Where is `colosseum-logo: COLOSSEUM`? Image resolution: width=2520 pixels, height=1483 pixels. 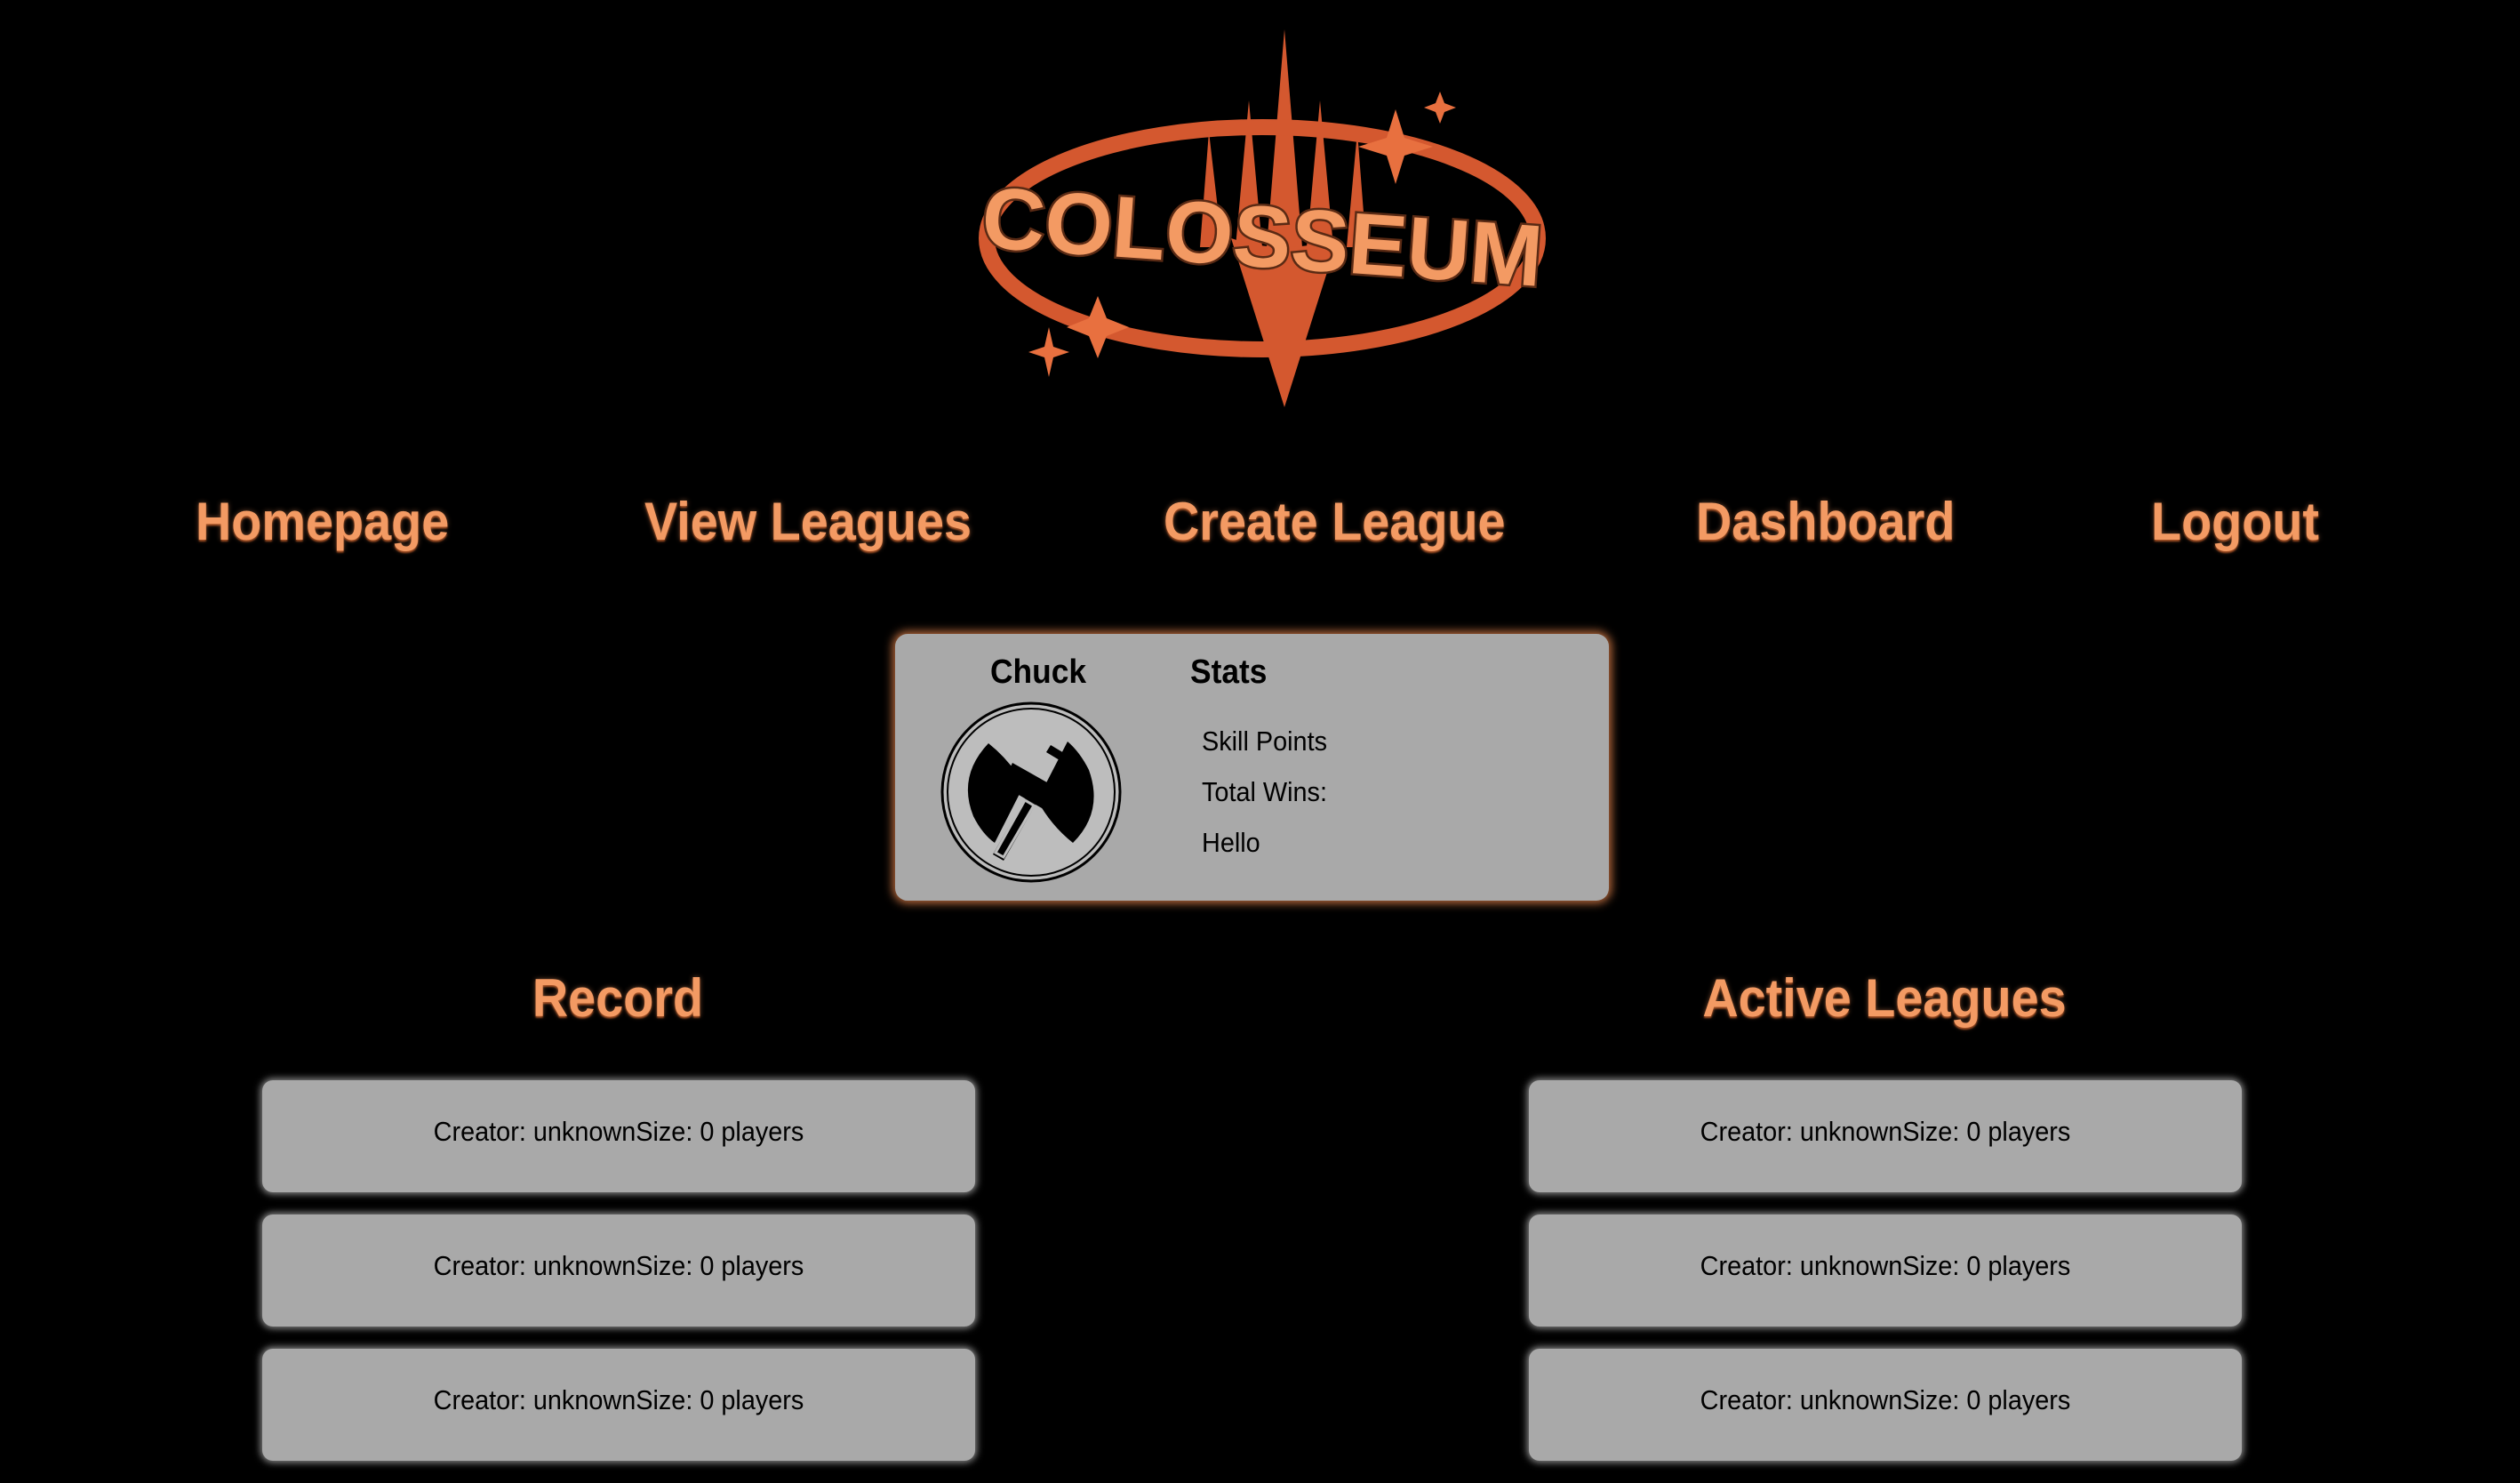 colosseum-logo: COLOSSEUM is located at coordinates (1260, 220).